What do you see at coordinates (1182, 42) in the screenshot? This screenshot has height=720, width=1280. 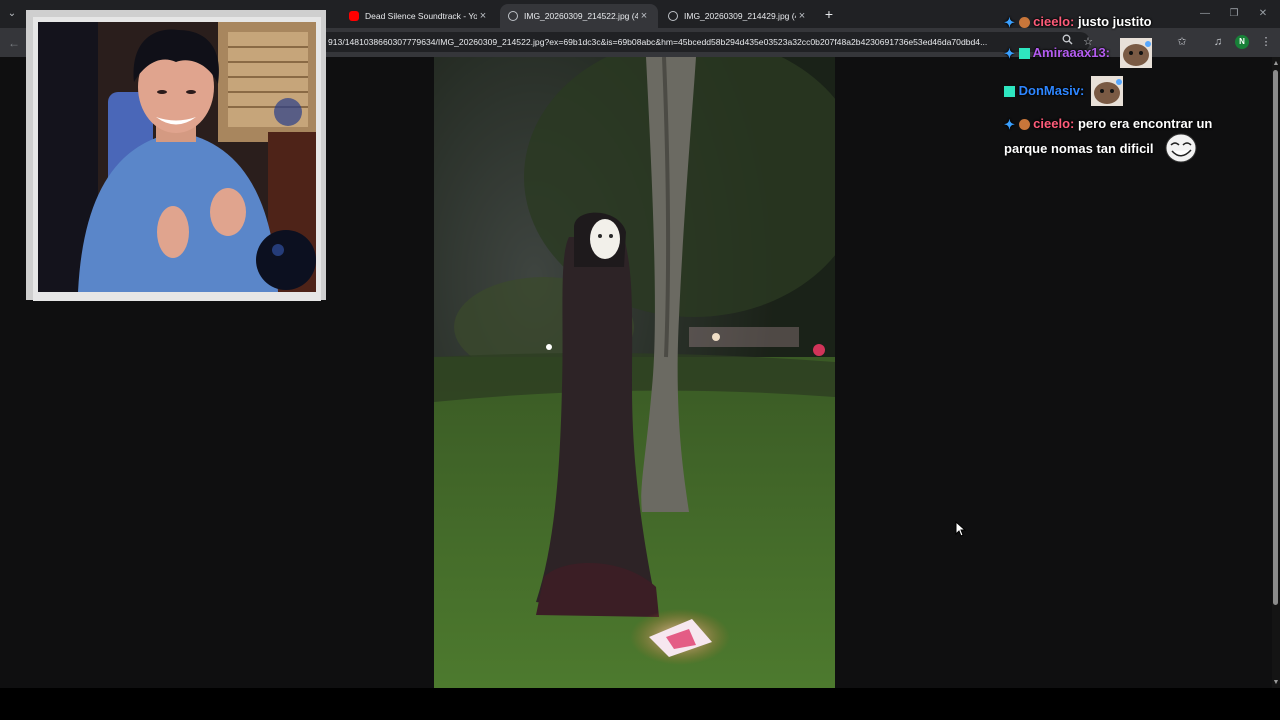 I see `bookmarks-icon: ✩` at bounding box center [1182, 42].